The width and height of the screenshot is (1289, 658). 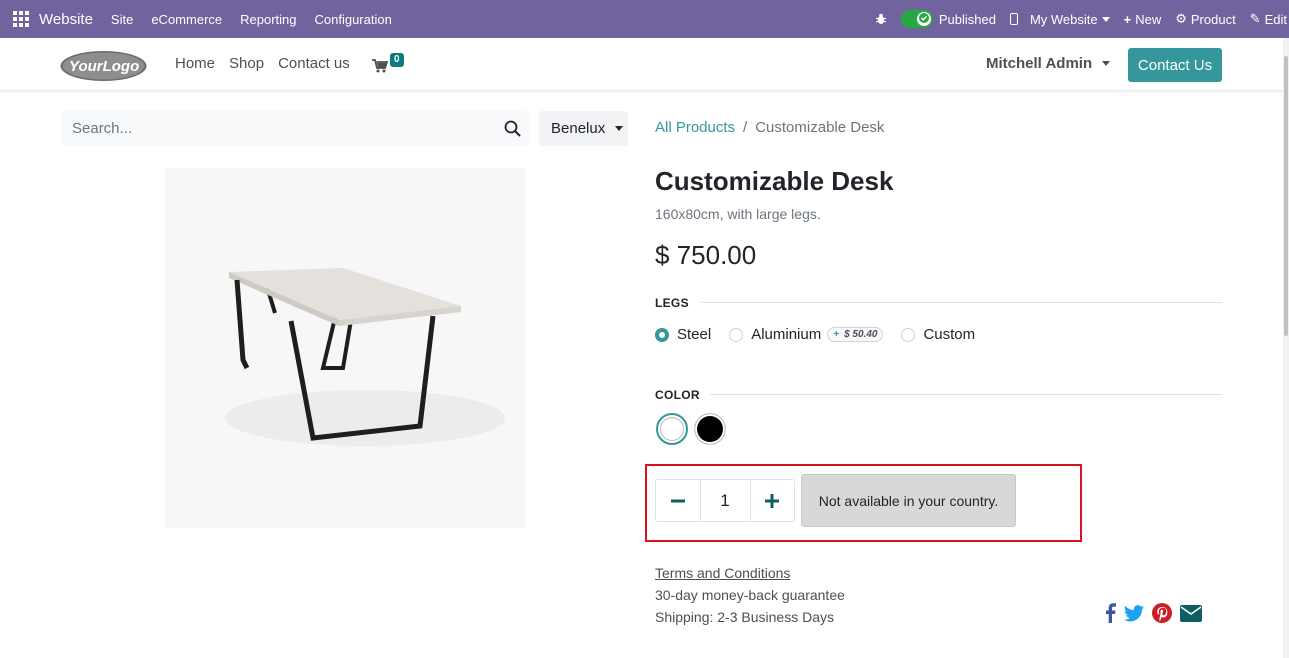 I want to click on product-button: ⚙ Product, so click(x=1205, y=19).